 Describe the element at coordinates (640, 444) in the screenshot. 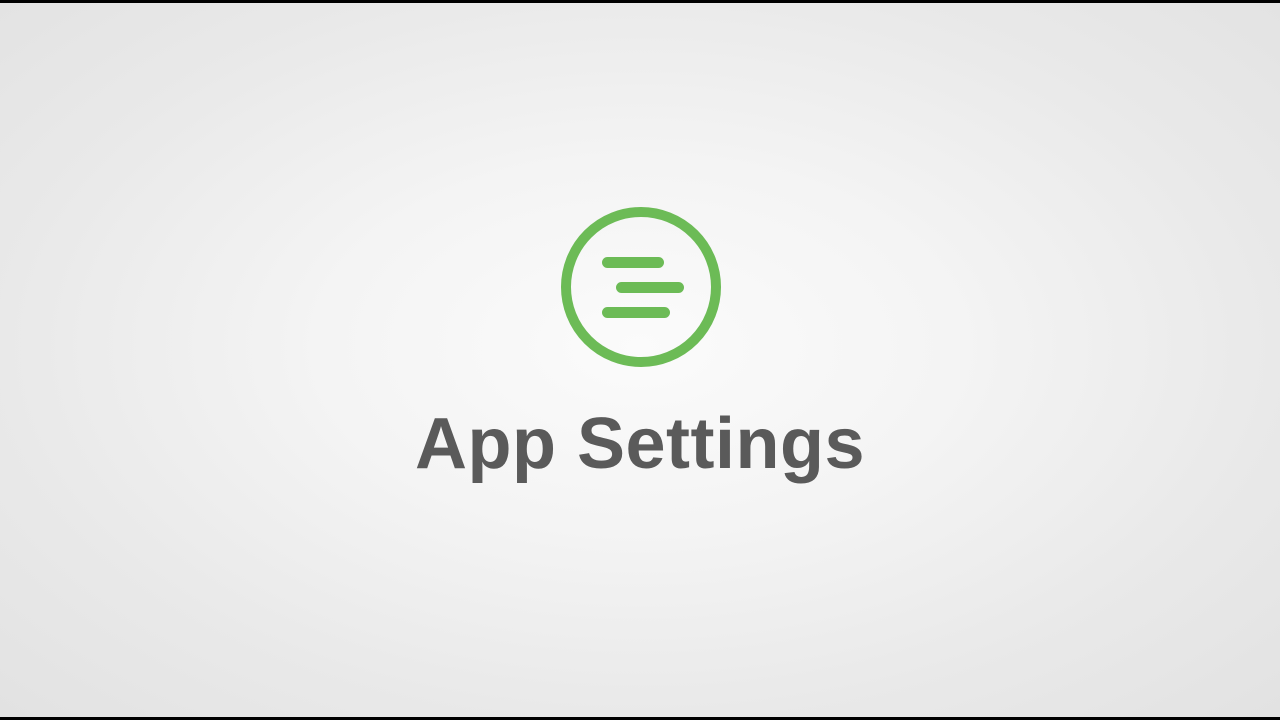

I see `page-title: App Settings` at that location.